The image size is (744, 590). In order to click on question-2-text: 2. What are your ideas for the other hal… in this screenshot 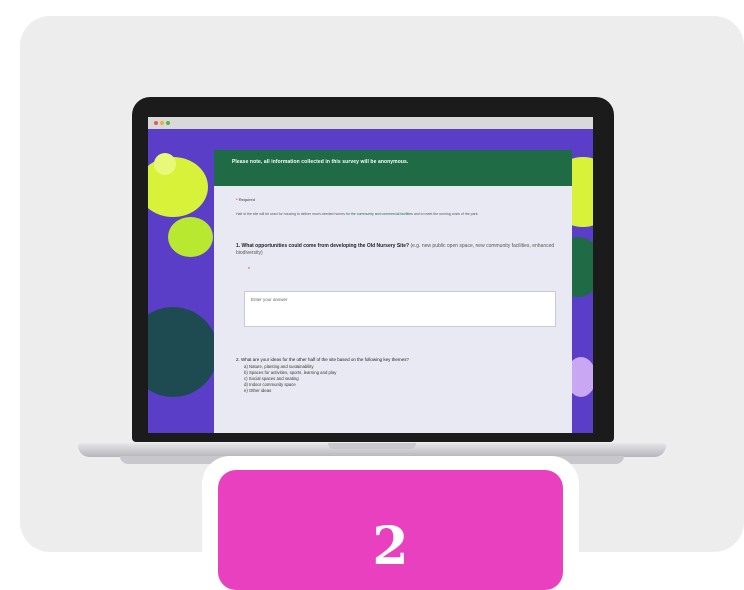, I will do `click(322, 359)`.